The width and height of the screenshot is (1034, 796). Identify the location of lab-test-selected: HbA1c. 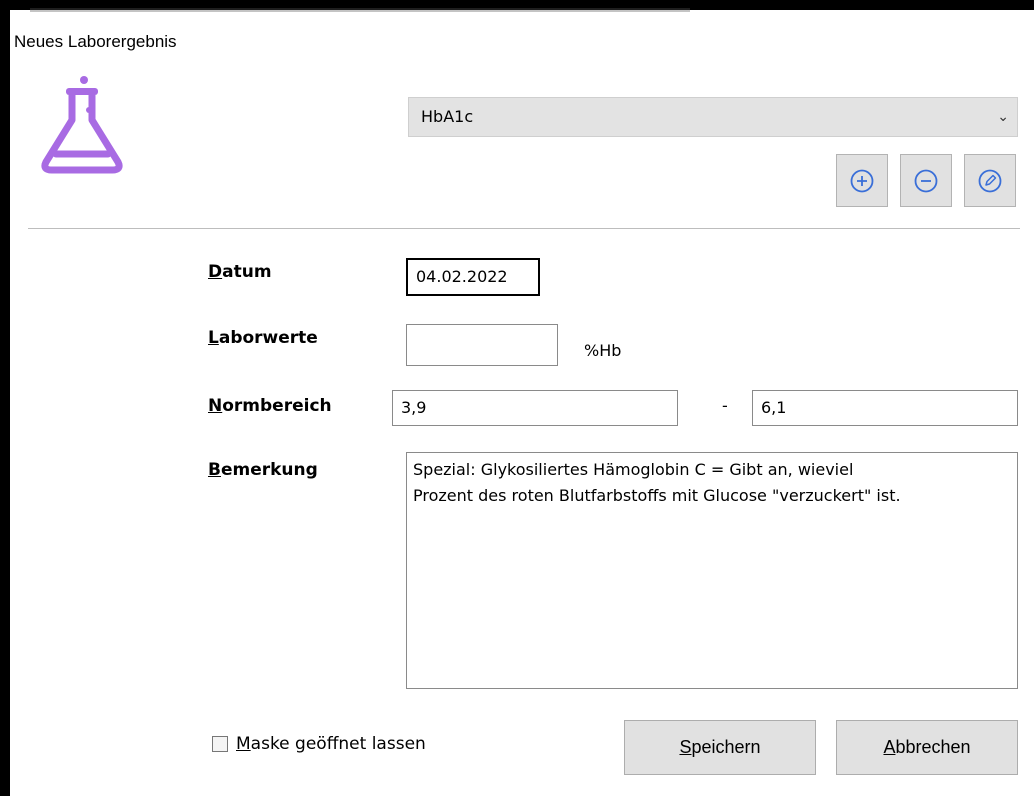
(447, 116).